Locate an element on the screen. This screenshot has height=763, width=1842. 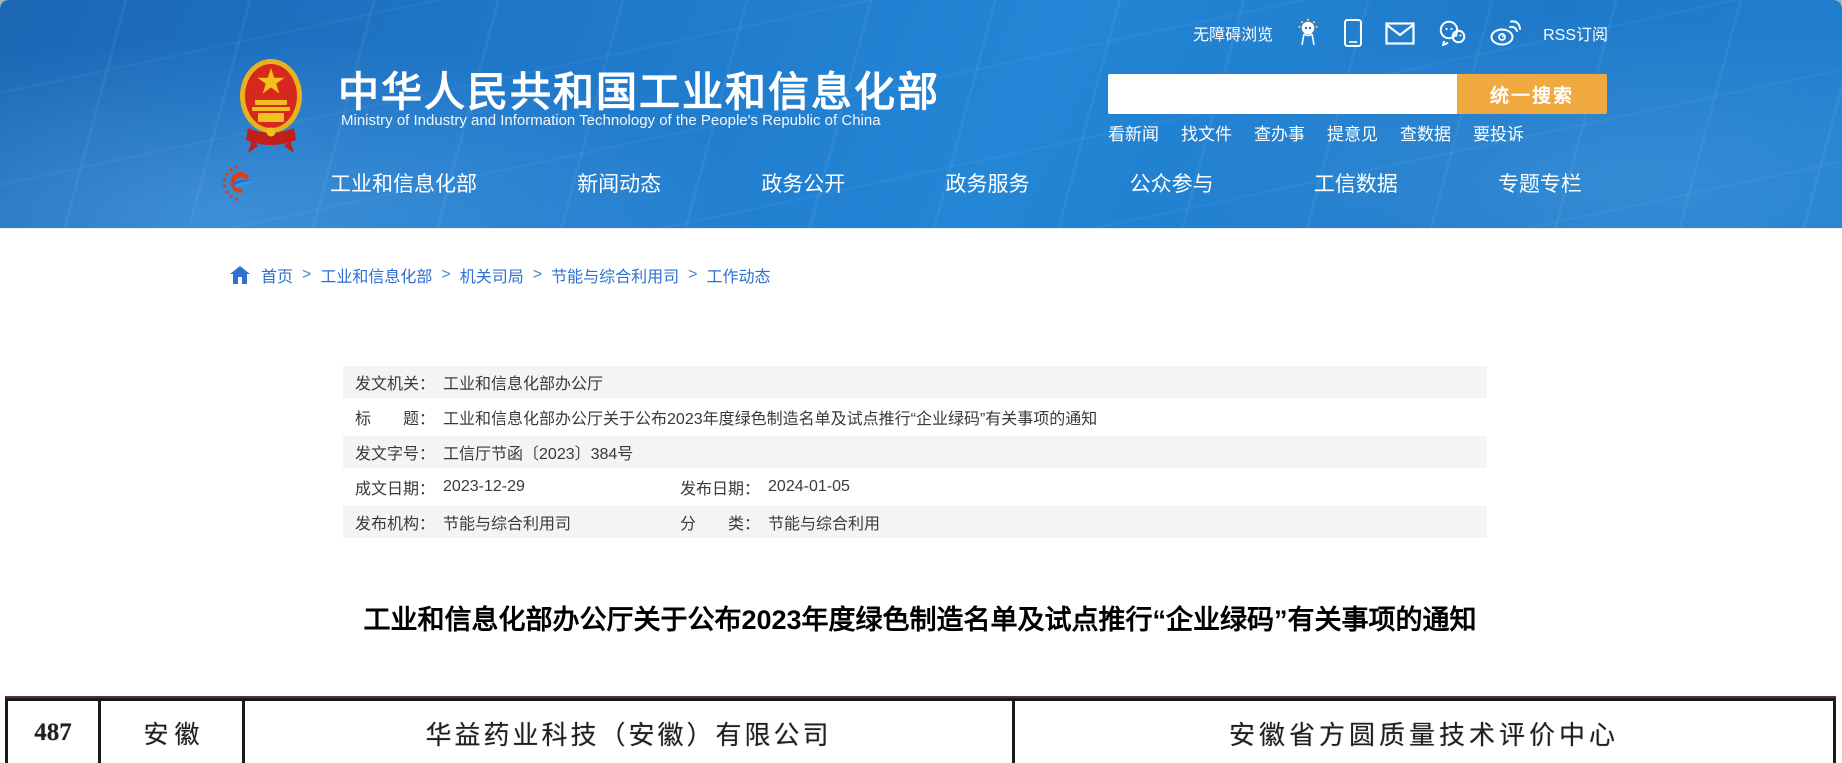
nav-item-news: 新闻动态 is located at coordinates (619, 183).